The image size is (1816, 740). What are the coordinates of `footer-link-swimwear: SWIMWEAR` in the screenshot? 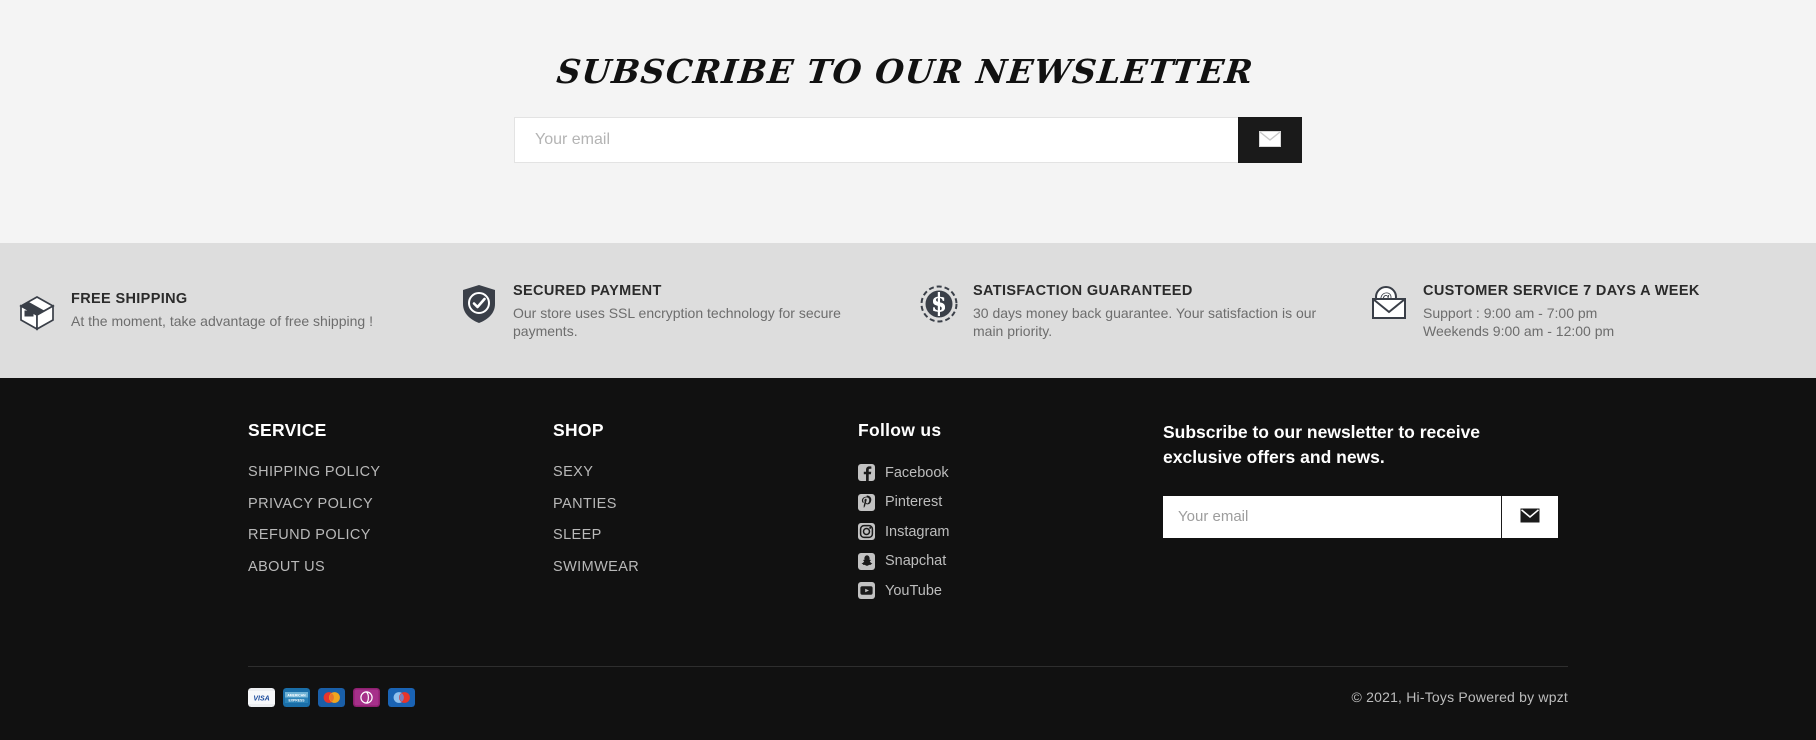 It's located at (705, 567).